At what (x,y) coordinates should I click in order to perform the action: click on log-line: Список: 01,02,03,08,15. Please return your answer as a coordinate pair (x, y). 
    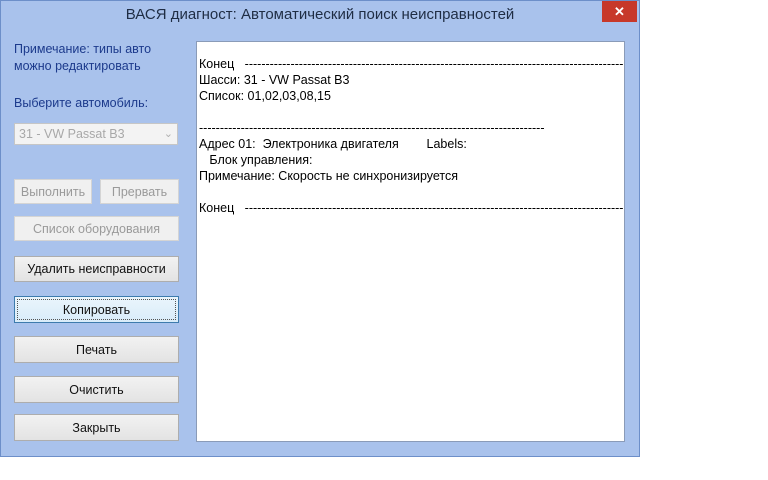
    Looking at the image, I should click on (265, 96).